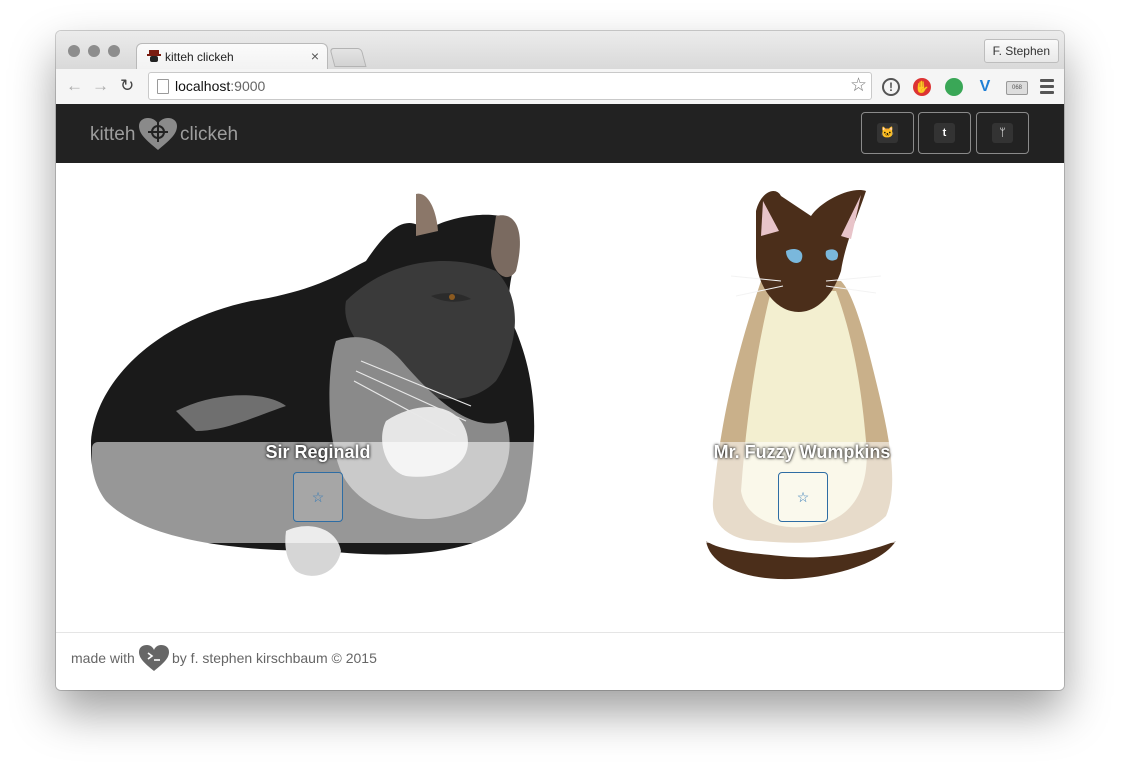 This screenshot has width=1121, height=771. What do you see at coordinates (209, 135) in the screenshot?
I see `brand-right-text: clickeh` at bounding box center [209, 135].